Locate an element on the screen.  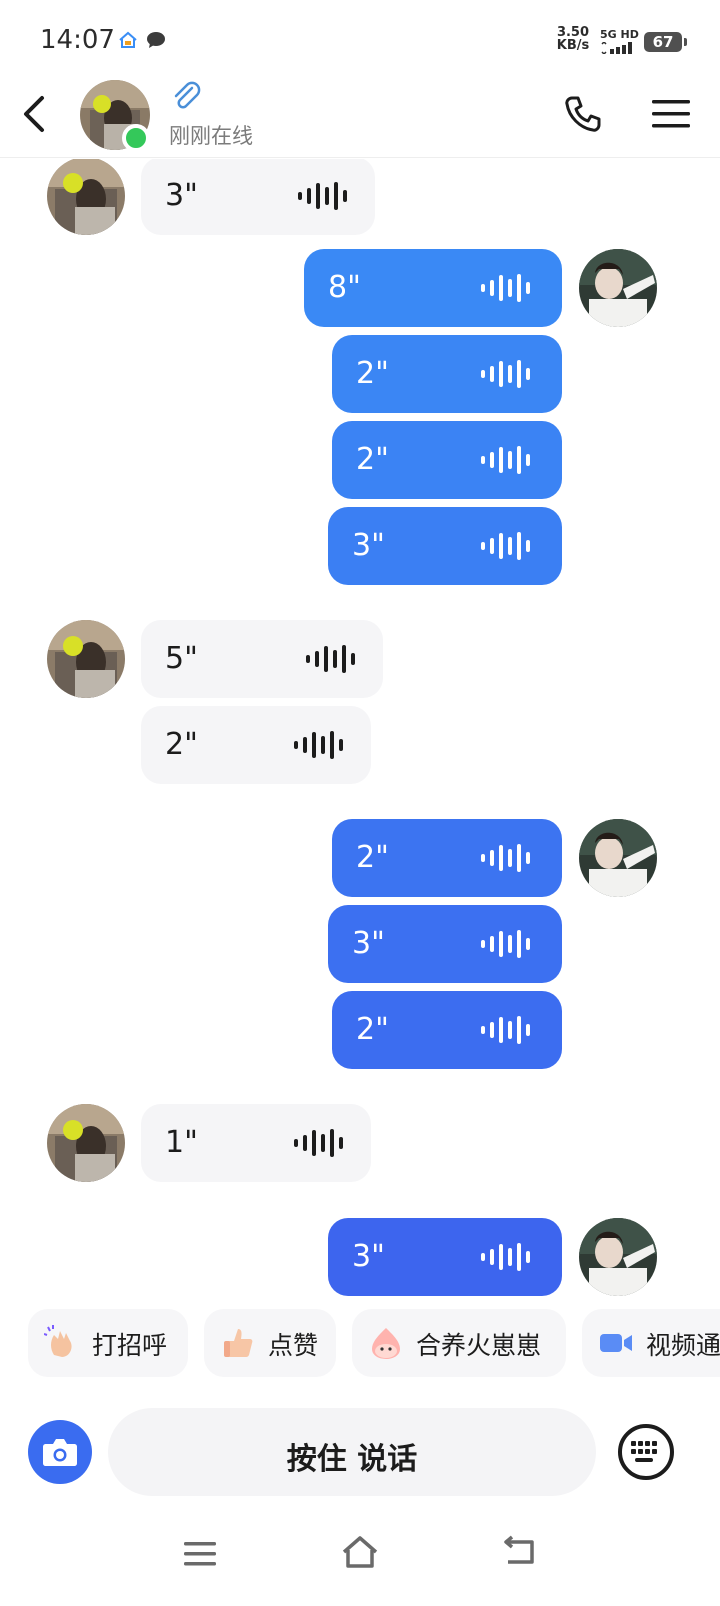
network-type: 5G HD is located at coordinates (619, 34).